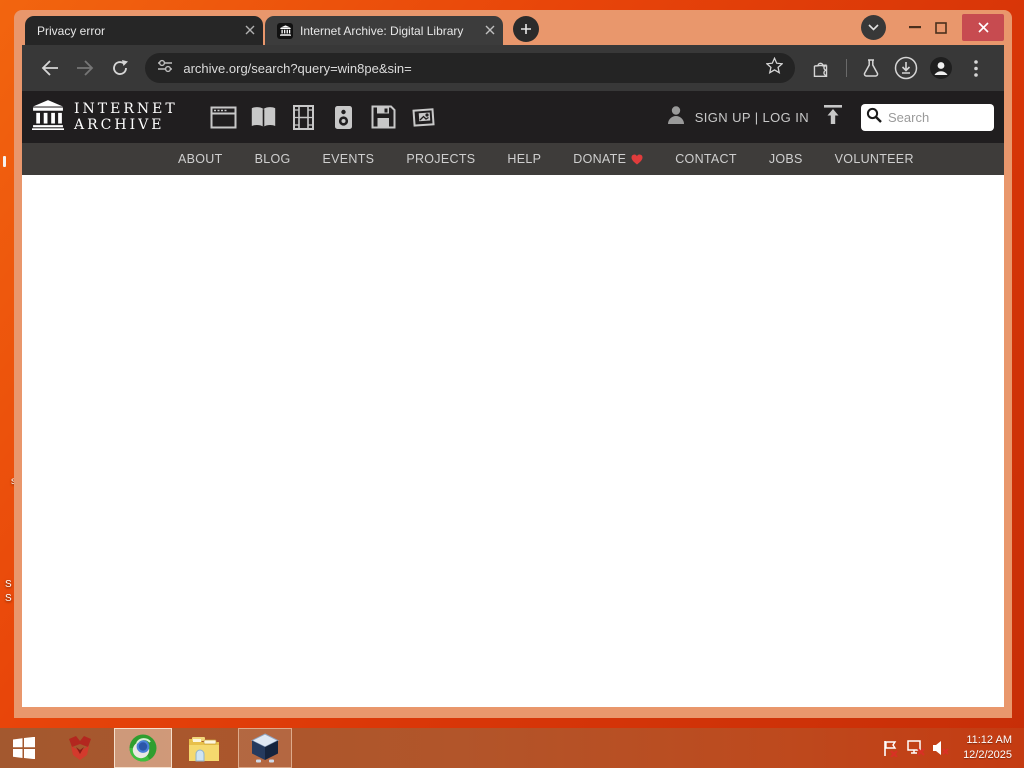 This screenshot has height=768, width=1024. I want to click on reload-icon, so click(119, 68).